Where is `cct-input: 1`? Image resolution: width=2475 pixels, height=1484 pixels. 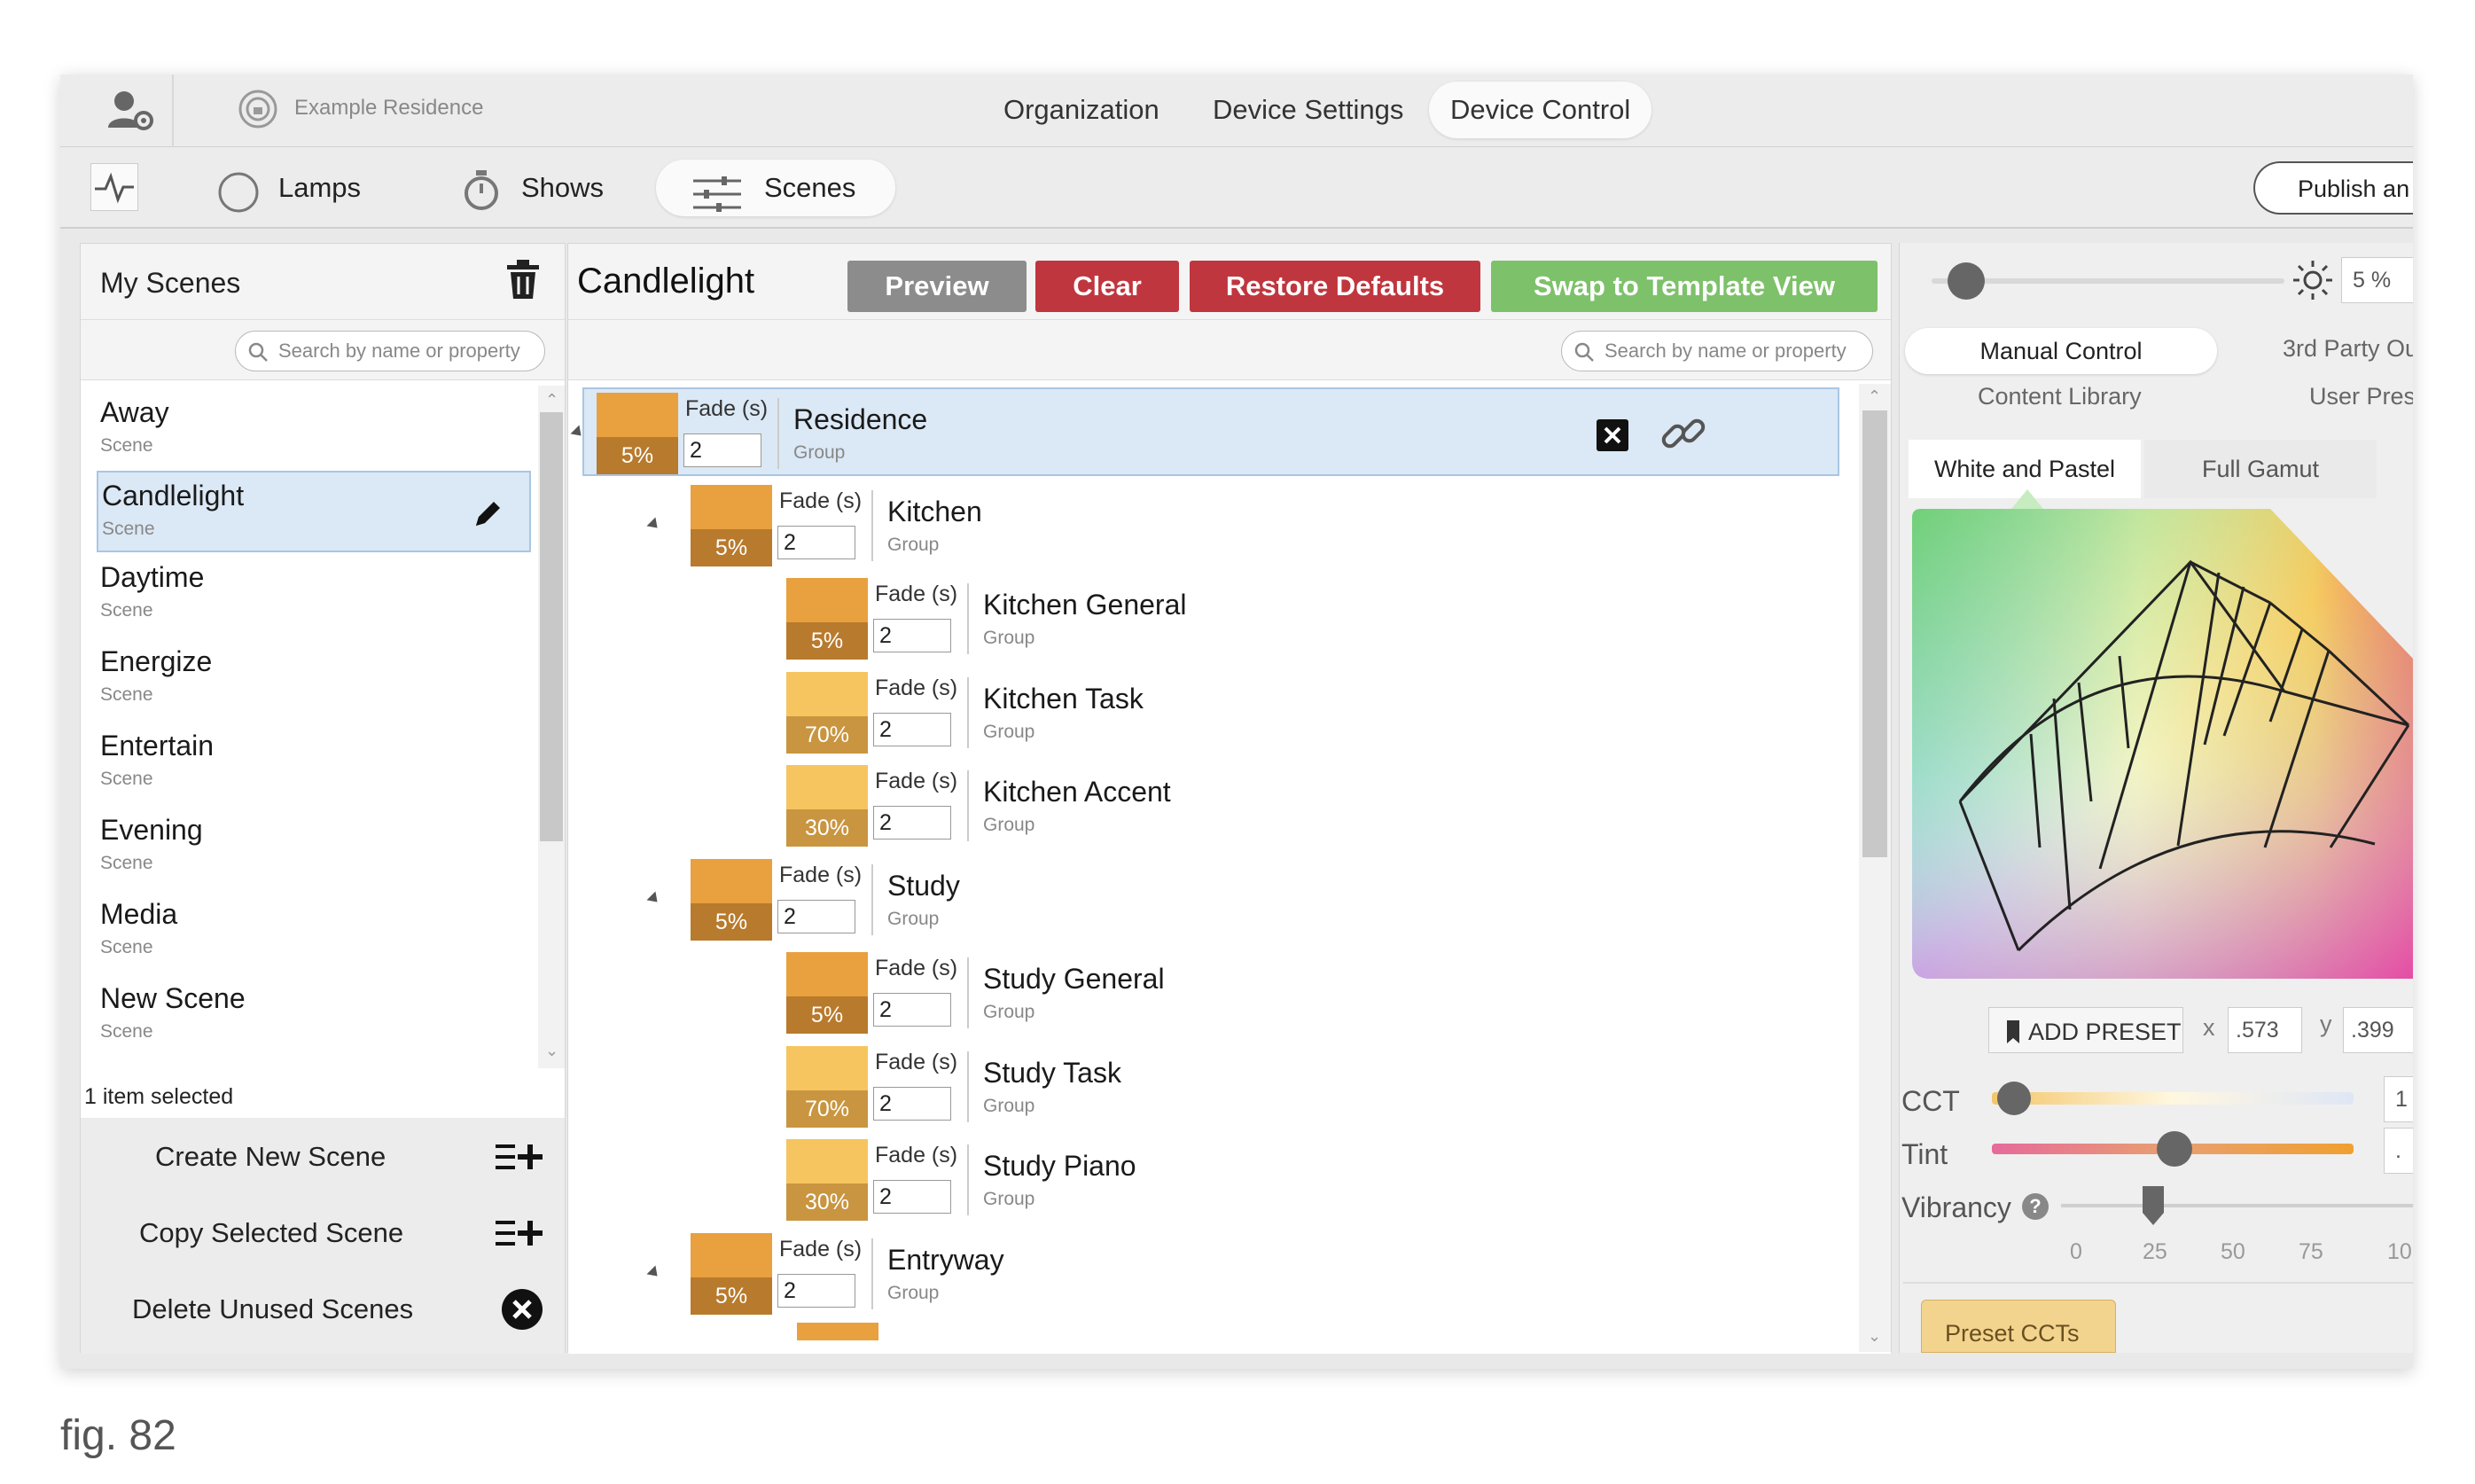 cct-input: 1 is located at coordinates (2398, 1099).